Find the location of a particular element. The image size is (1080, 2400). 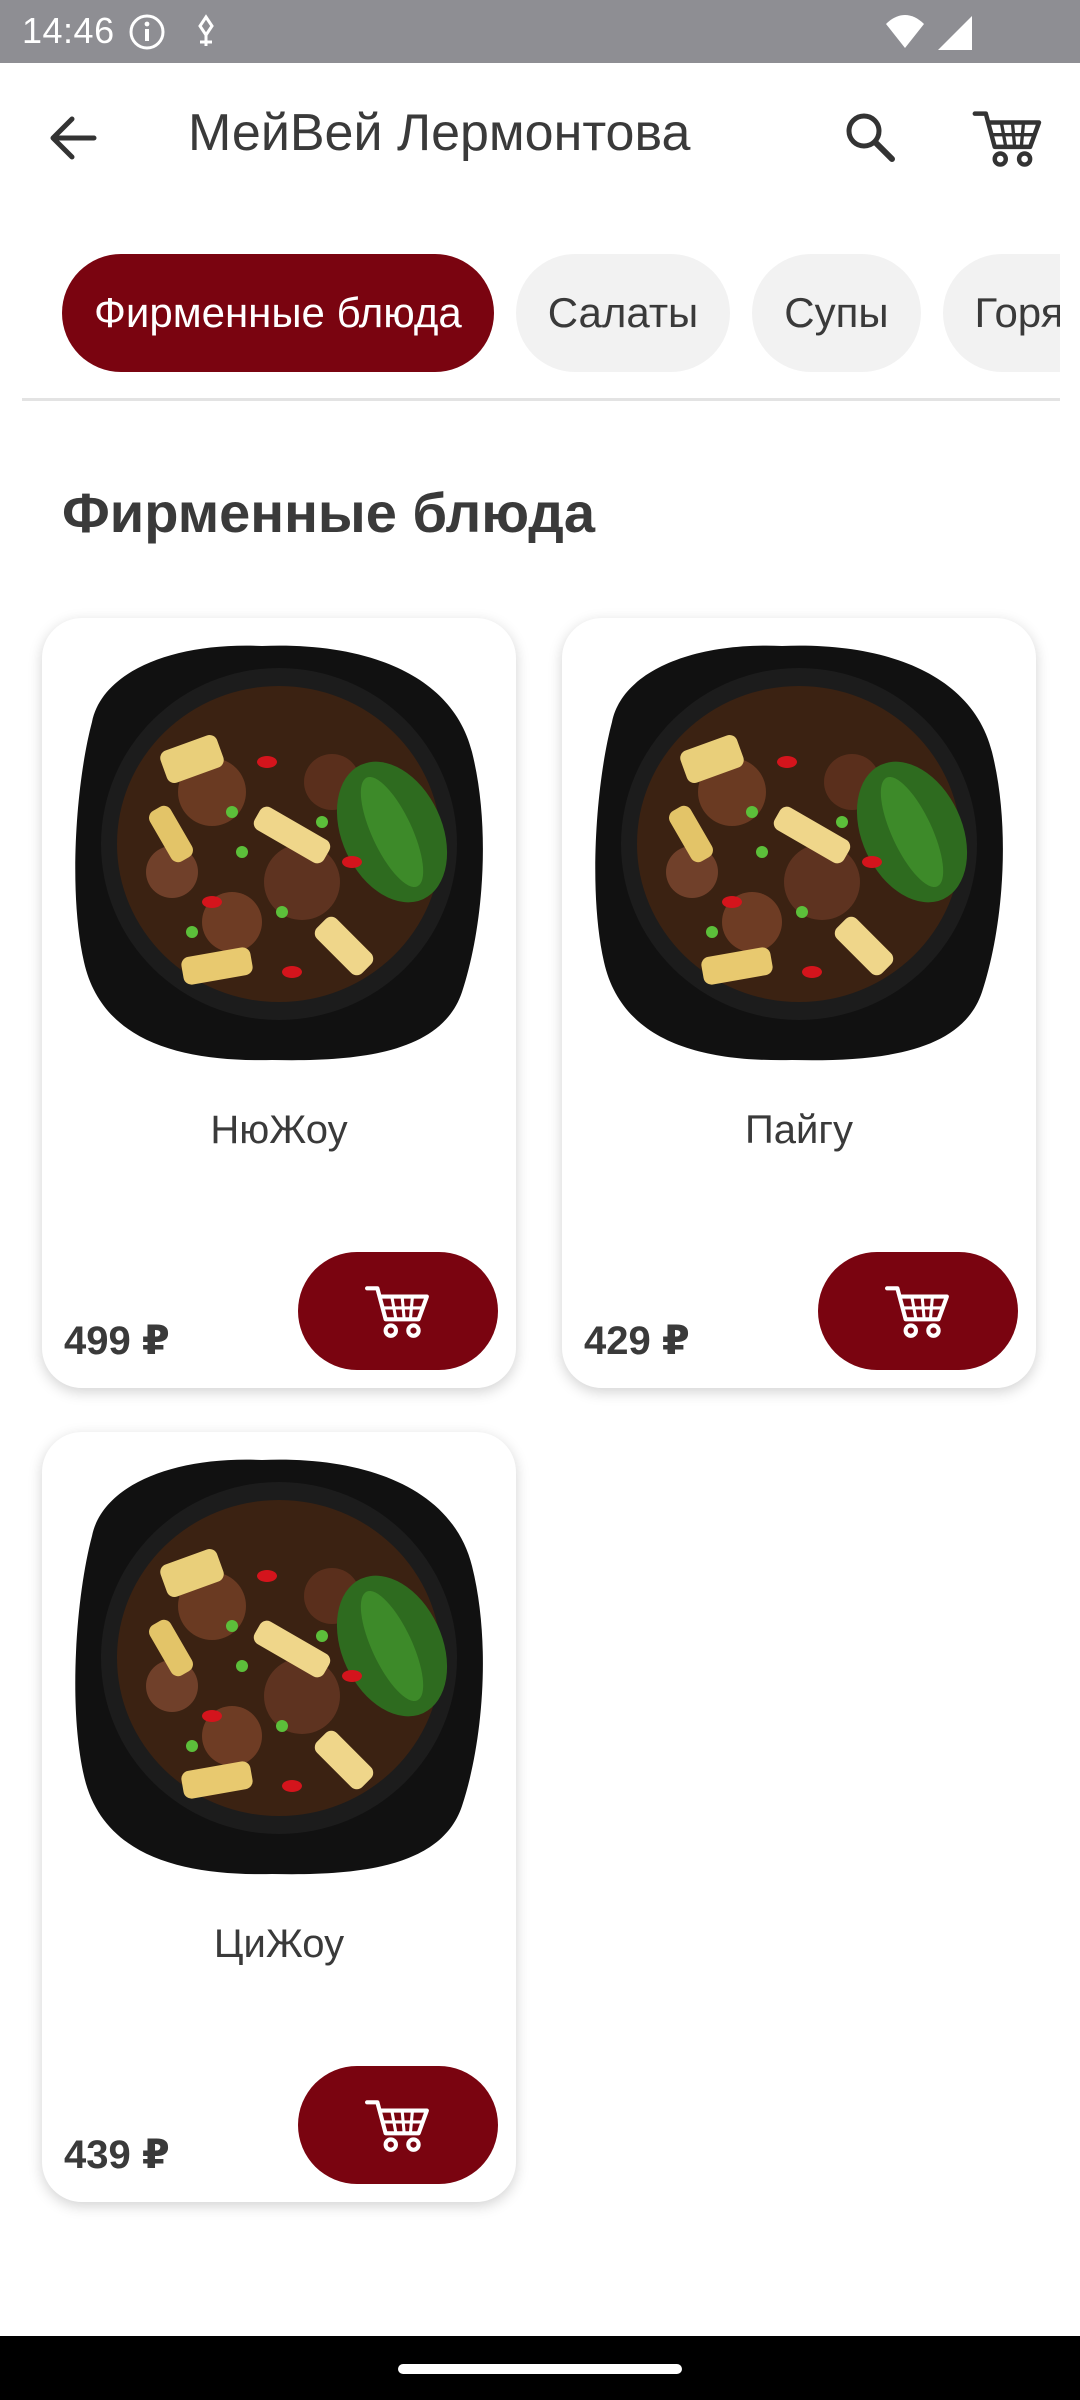

status-bar: 14:46 is located at coordinates (540, 31).